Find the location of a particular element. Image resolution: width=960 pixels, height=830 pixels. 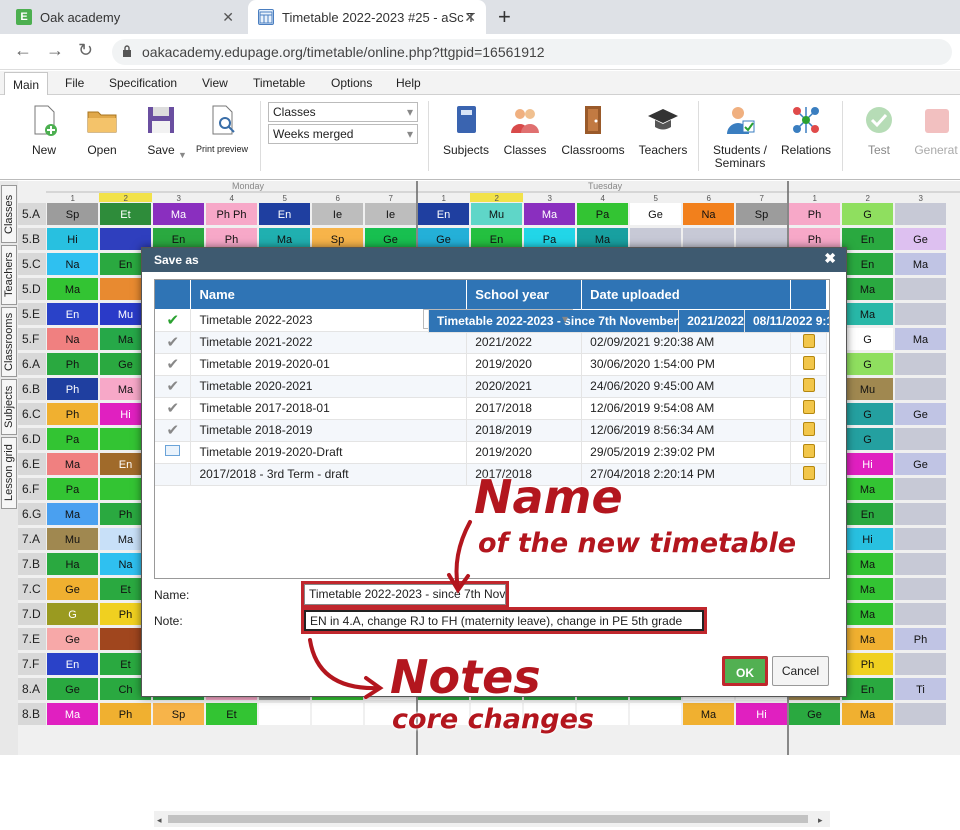

annotation-name-caption: of the new timetable is located at coordinates (637, 543).